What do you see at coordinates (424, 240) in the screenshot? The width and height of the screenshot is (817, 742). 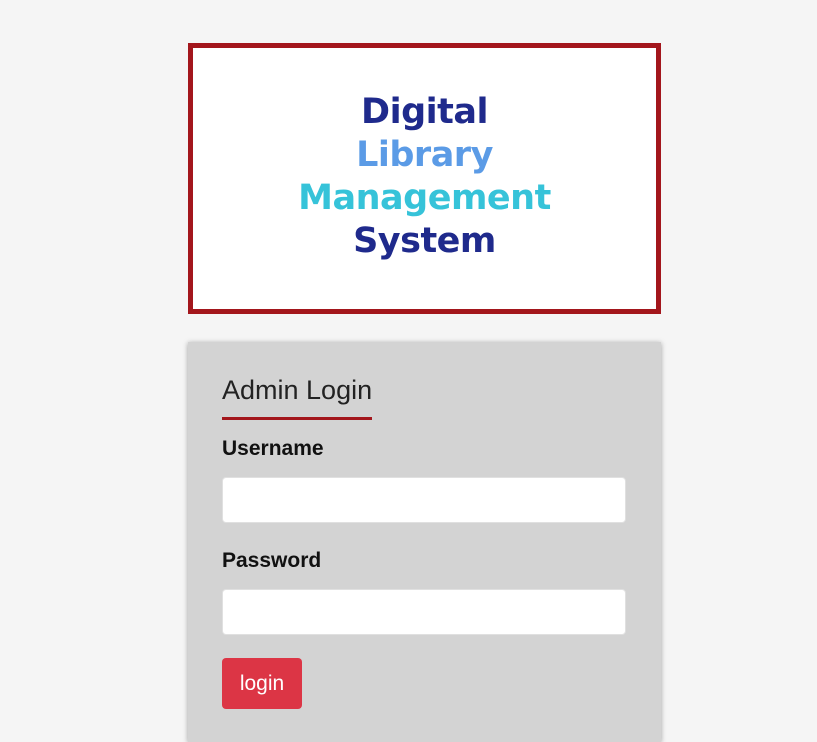 I see `logo-line-system: System` at bounding box center [424, 240].